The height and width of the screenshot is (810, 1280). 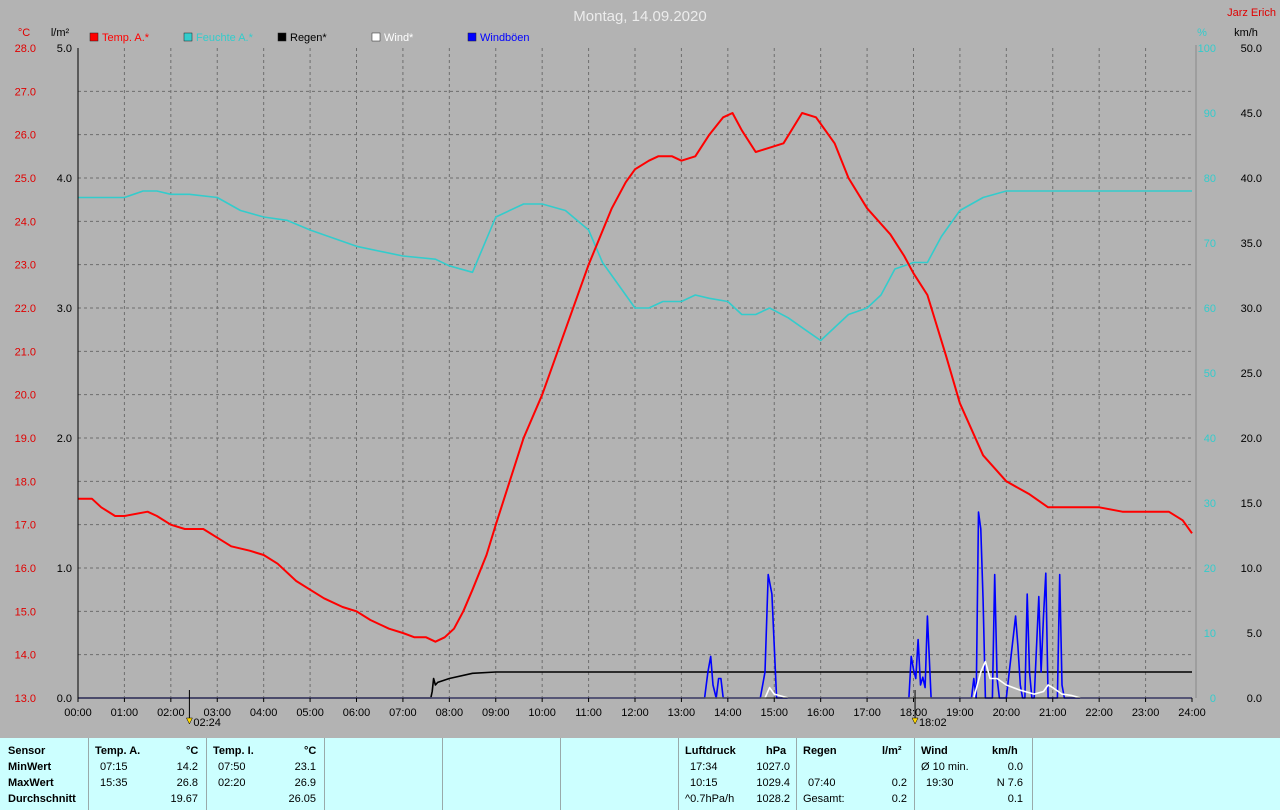 What do you see at coordinates (1251, 374) in the screenshot?
I see `wind-tick-label: 25.0` at bounding box center [1251, 374].